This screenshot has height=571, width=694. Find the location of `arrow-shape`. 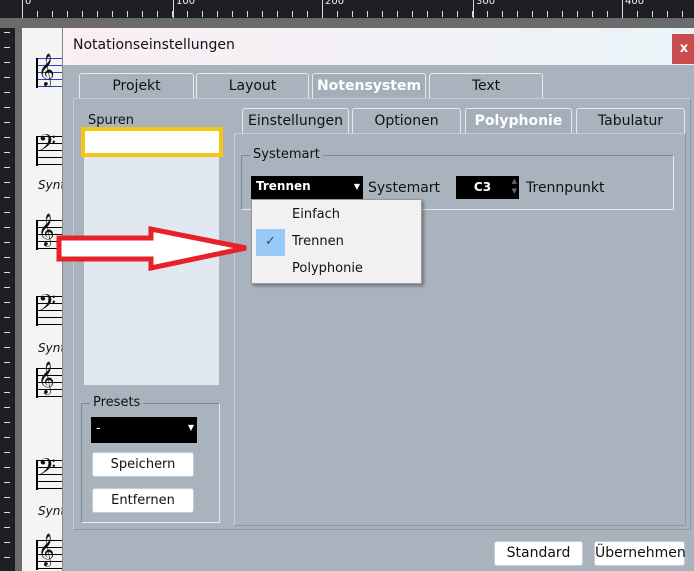

arrow-shape is located at coordinates (151, 248).